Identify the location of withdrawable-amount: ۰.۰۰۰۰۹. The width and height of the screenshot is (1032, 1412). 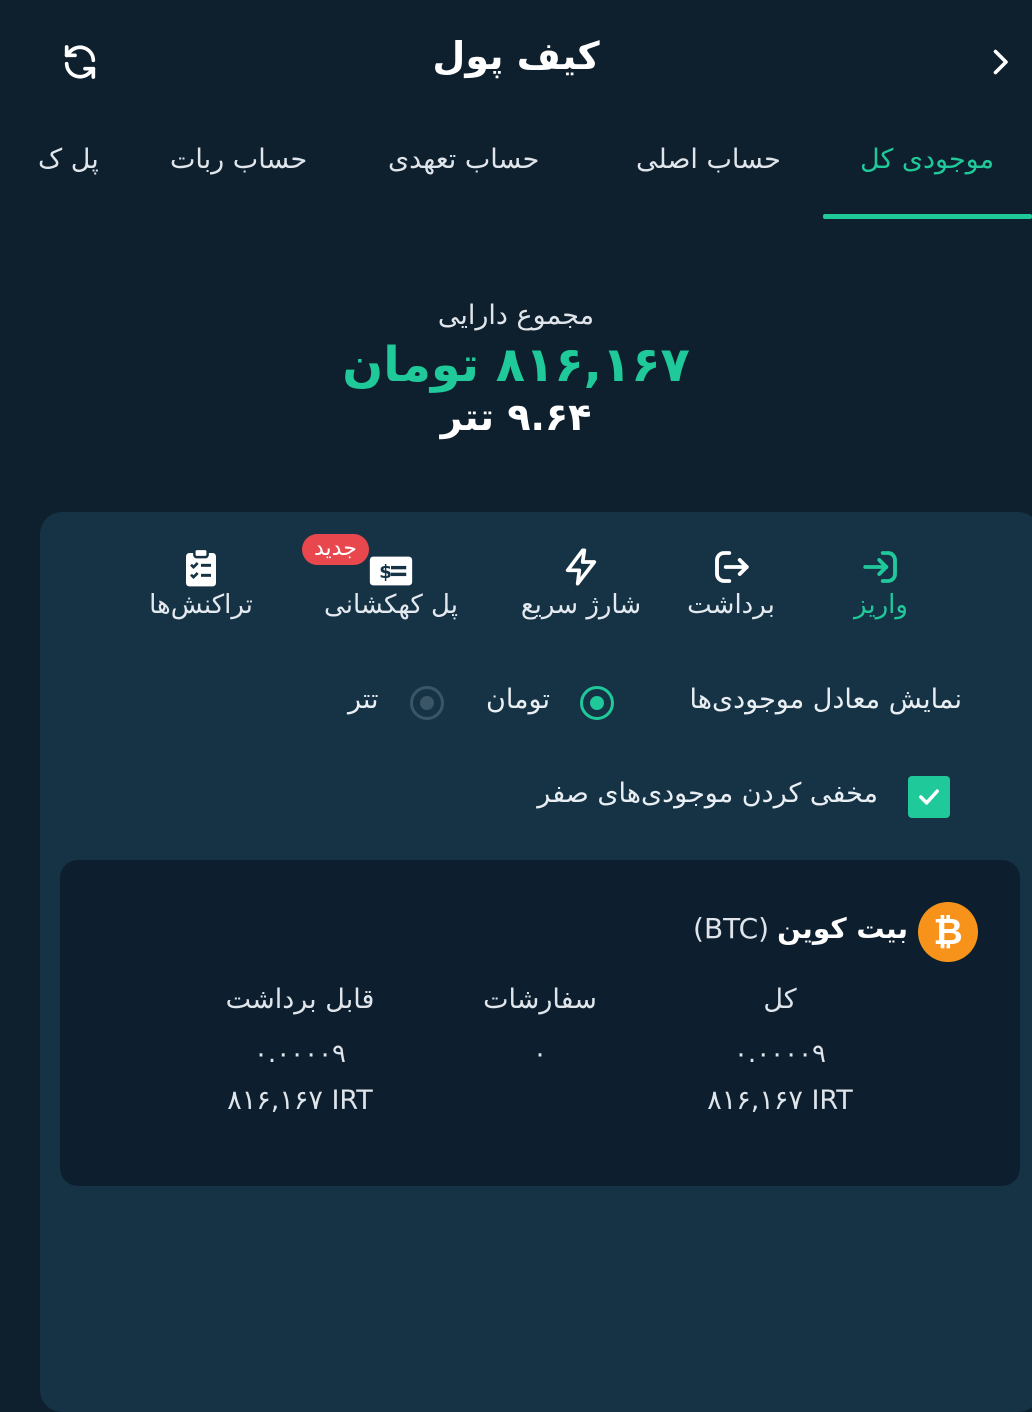
(300, 1054).